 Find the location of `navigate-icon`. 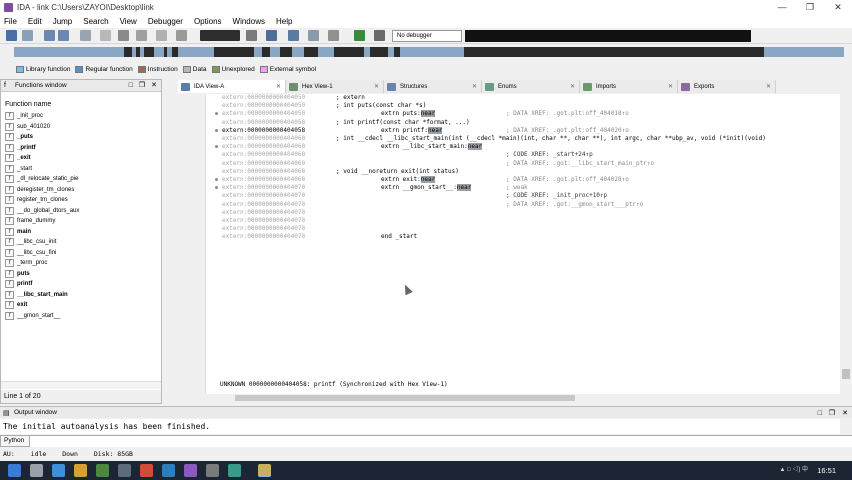

navigate-icon is located at coordinates (85, 35).